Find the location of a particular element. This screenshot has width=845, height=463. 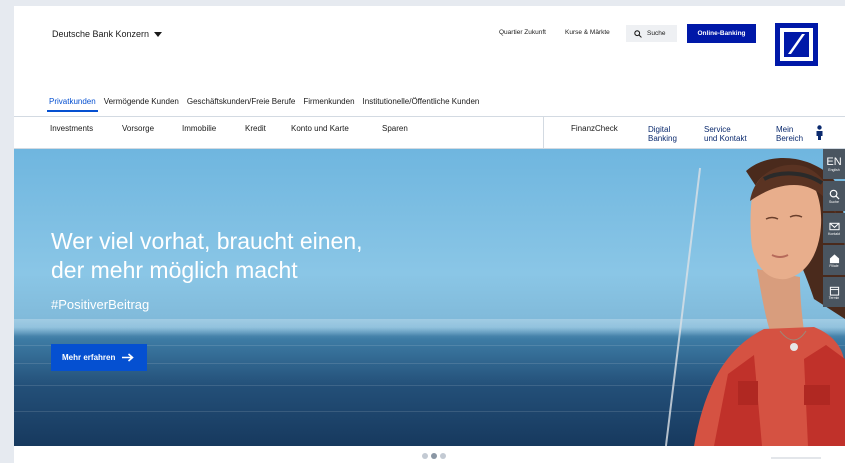

tab-firmenkunden: Firmenkunden is located at coordinates (328, 103).